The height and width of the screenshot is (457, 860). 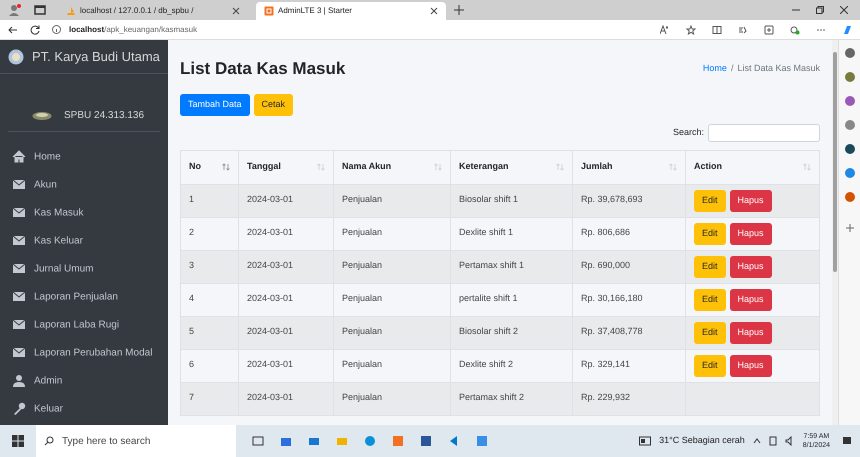 I want to click on brand-text: PT. Karya Budi Utama, so click(x=96, y=56).